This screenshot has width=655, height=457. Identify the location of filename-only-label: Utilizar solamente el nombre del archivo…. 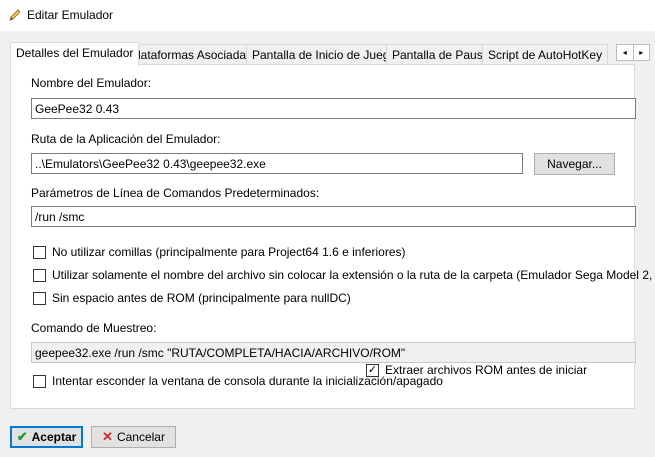
(353, 275).